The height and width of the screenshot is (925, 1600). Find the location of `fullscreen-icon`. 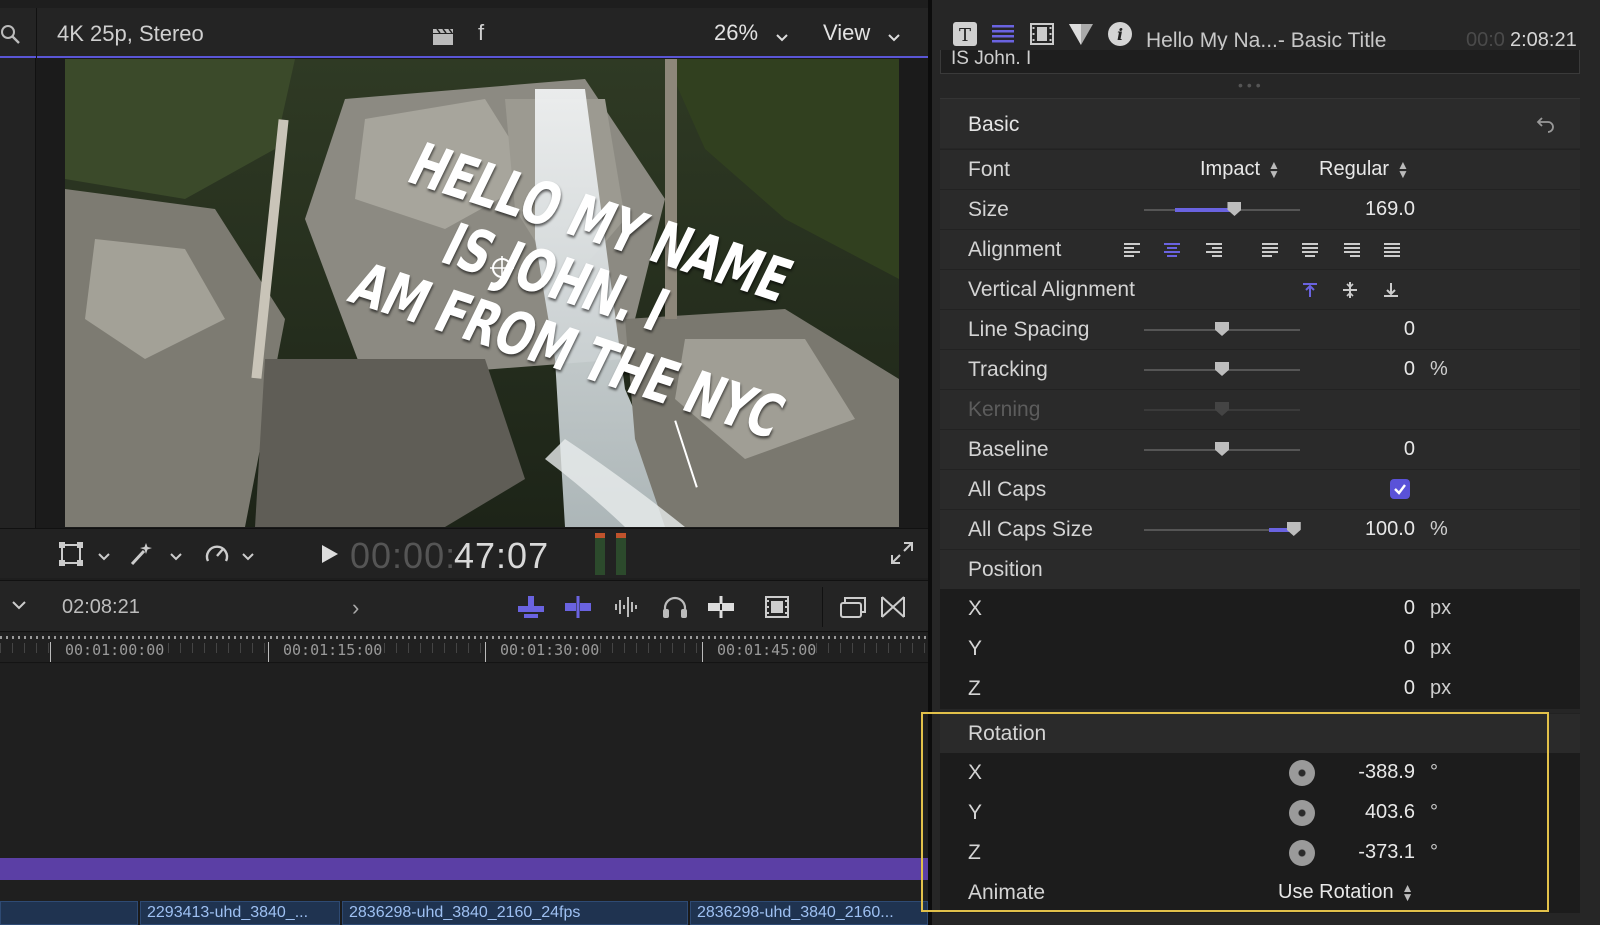

fullscreen-icon is located at coordinates (902, 553).